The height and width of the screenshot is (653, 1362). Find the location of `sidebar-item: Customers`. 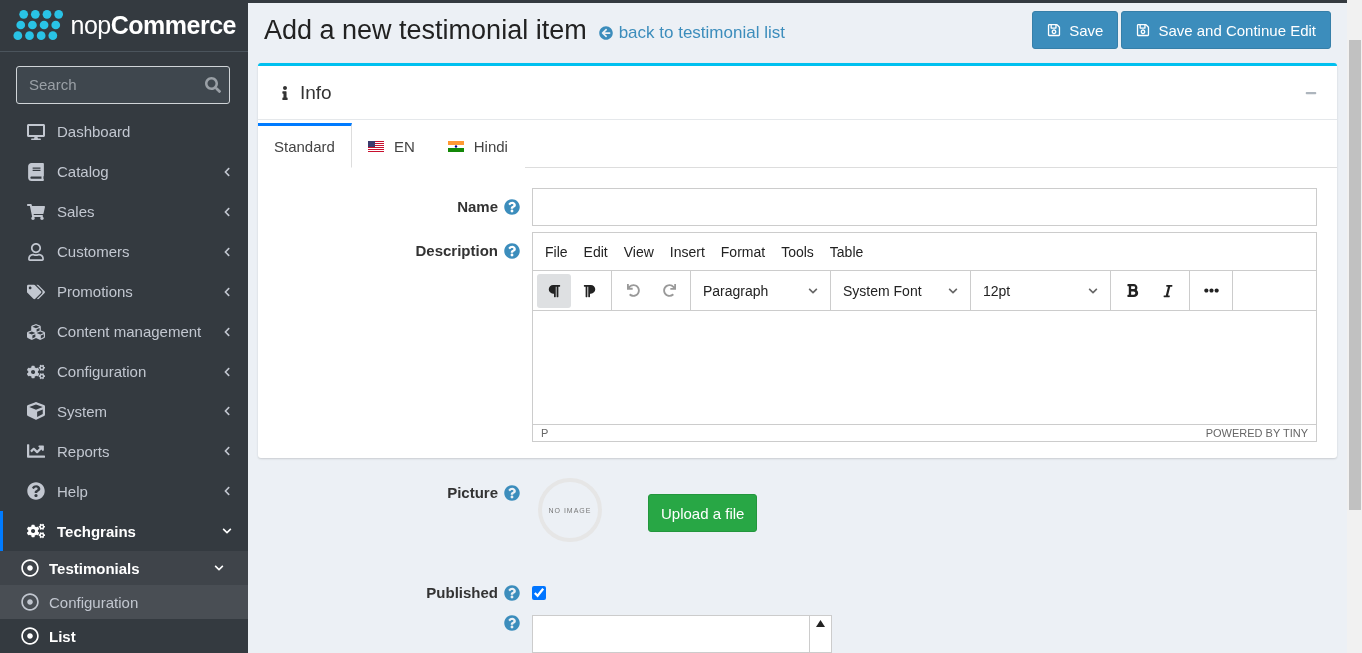

sidebar-item: Customers is located at coordinates (124, 251).